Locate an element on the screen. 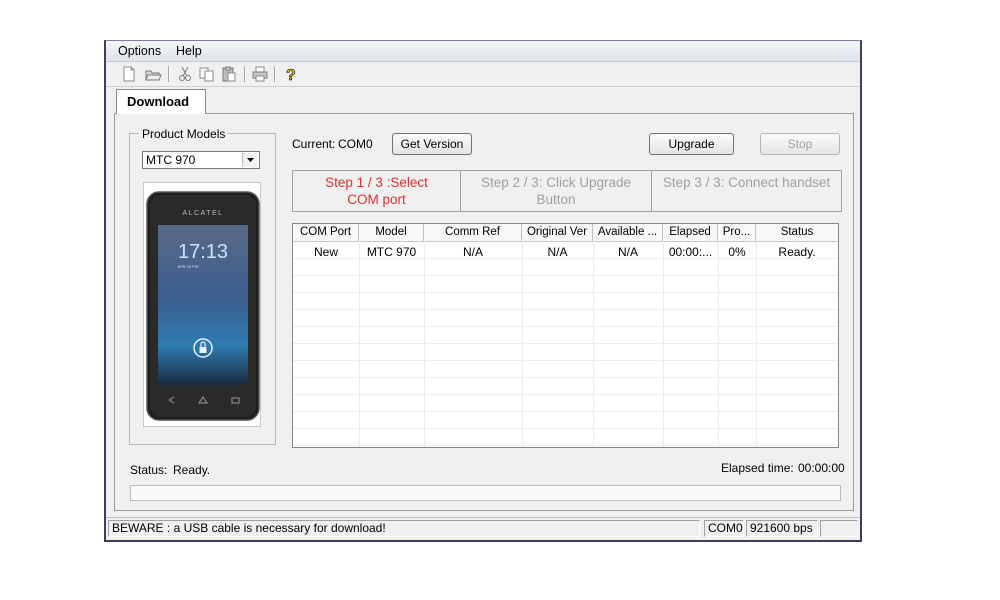 The height and width of the screenshot is (600, 1000). tab-download: Download is located at coordinates (161, 101).